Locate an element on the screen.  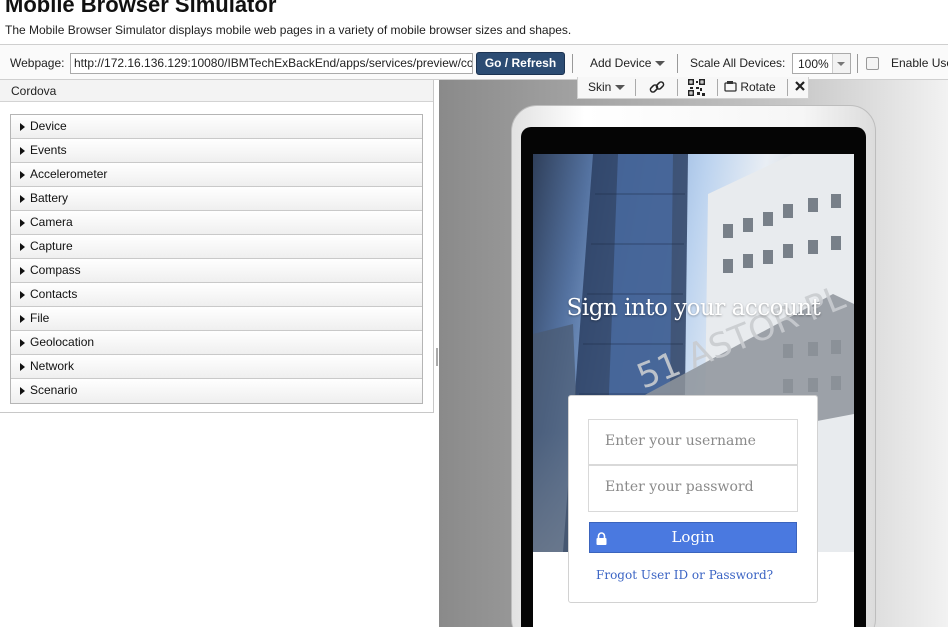
lock-icon is located at coordinates (601, 538).